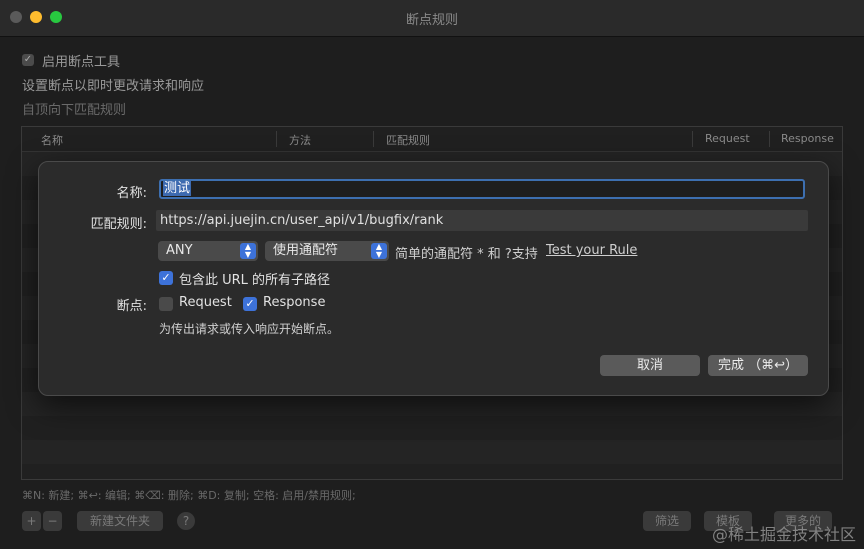  Describe the element at coordinates (294, 302) in the screenshot. I see `response-label: Response` at that location.